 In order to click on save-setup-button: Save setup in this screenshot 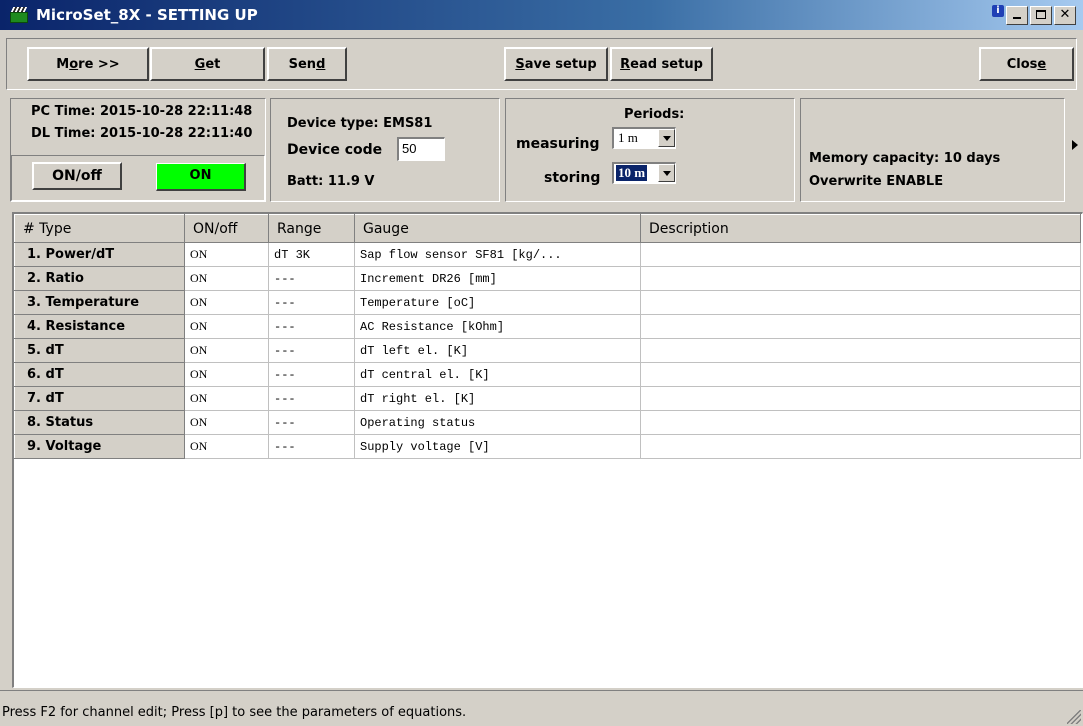, I will do `click(556, 64)`.